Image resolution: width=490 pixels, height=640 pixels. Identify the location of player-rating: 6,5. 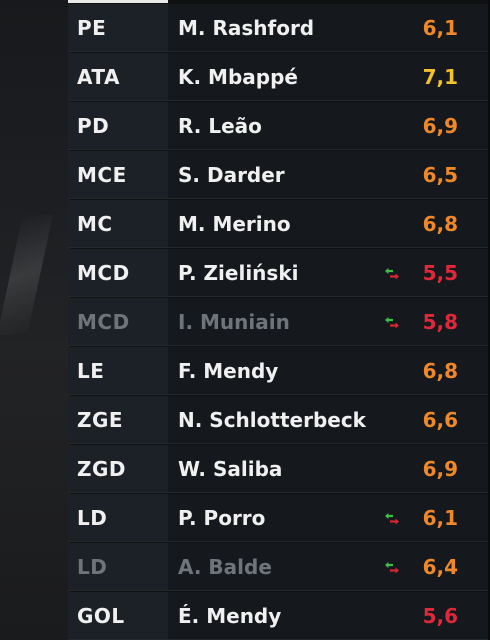
(440, 174).